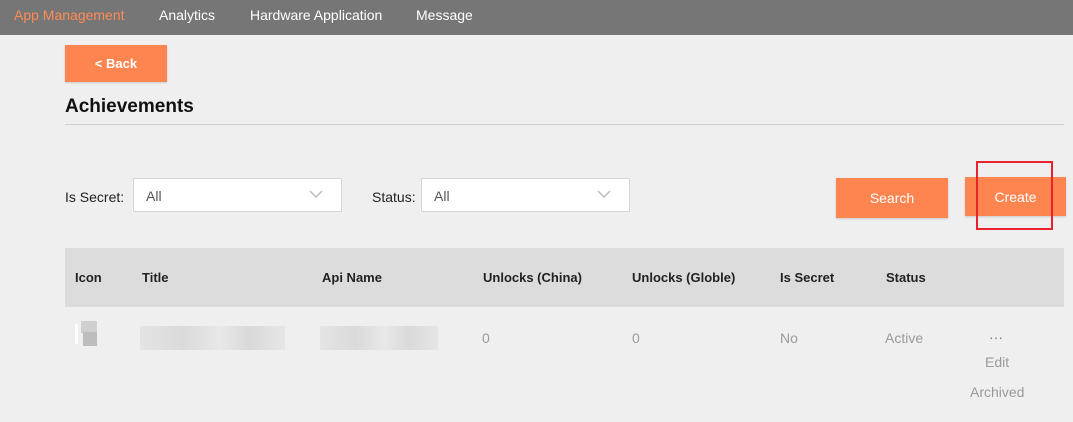 Image resolution: width=1073 pixels, height=422 pixels. I want to click on unlocks-china-cell: 0, so click(486, 338).